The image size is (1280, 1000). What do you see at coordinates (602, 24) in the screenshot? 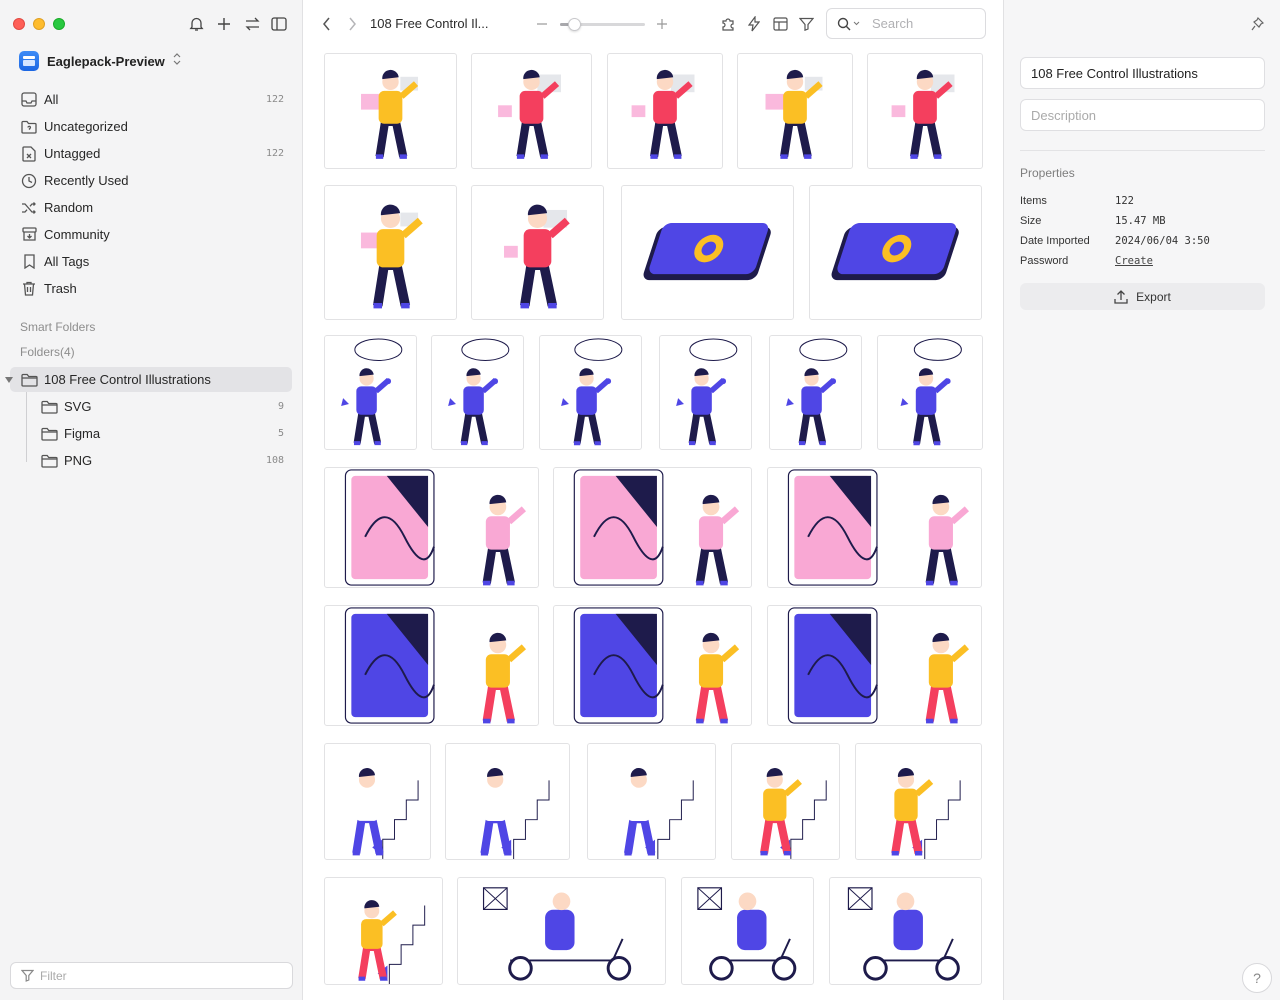
I see `zoom-slider` at bounding box center [602, 24].